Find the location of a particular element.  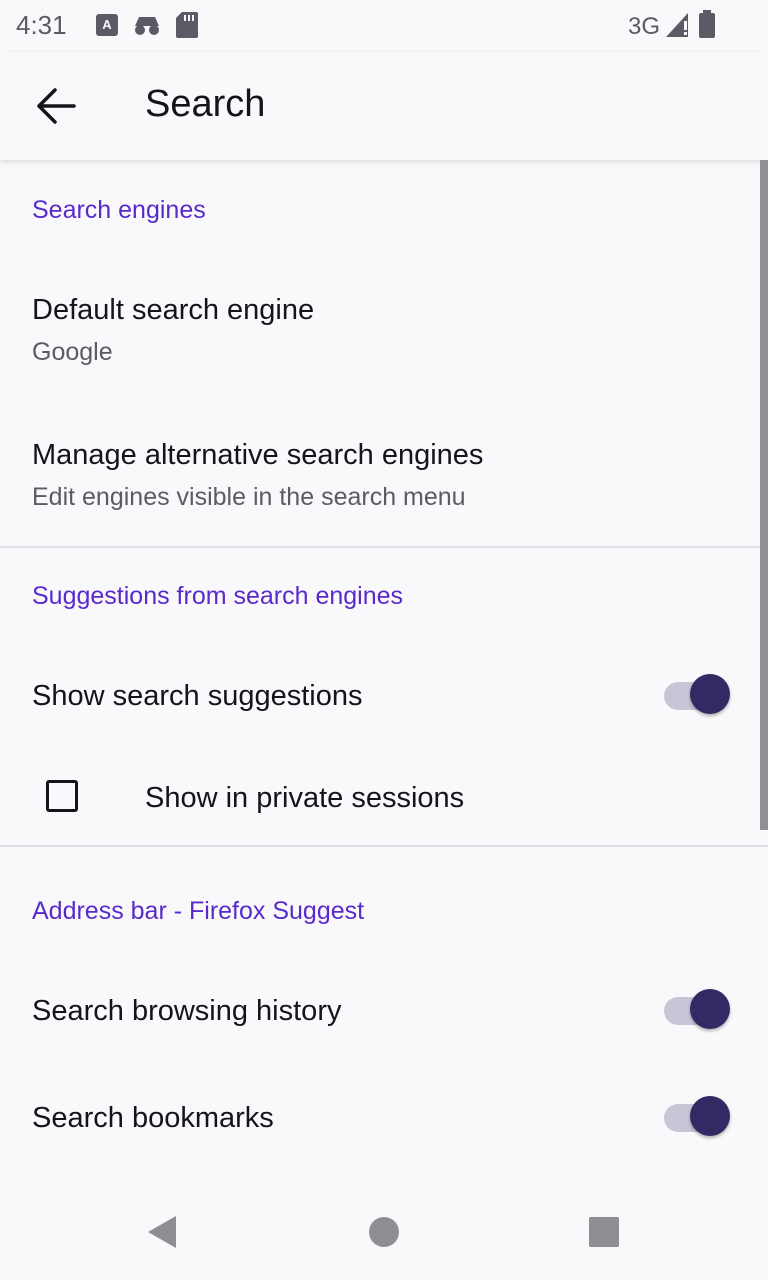

navigation-bar is located at coordinates (384, 1230).